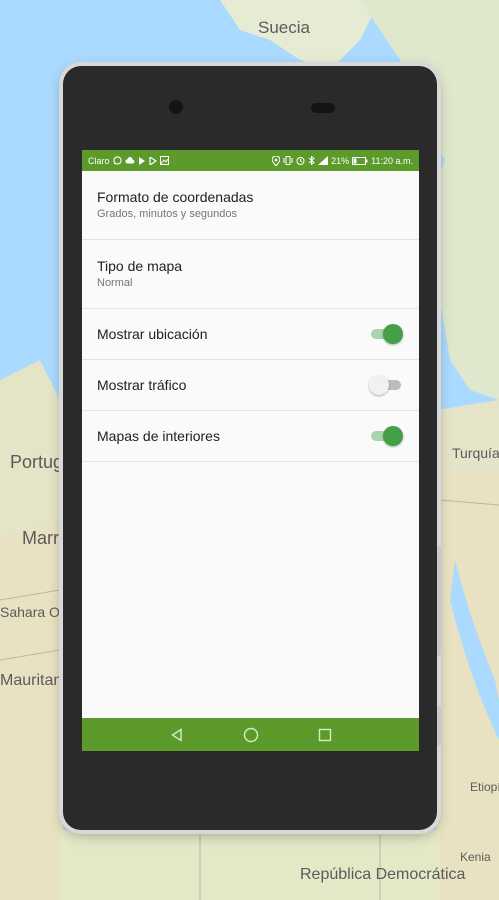 The height and width of the screenshot is (900, 499). What do you see at coordinates (30, 680) in the screenshot?
I see `map-label: Mauritania` at bounding box center [30, 680].